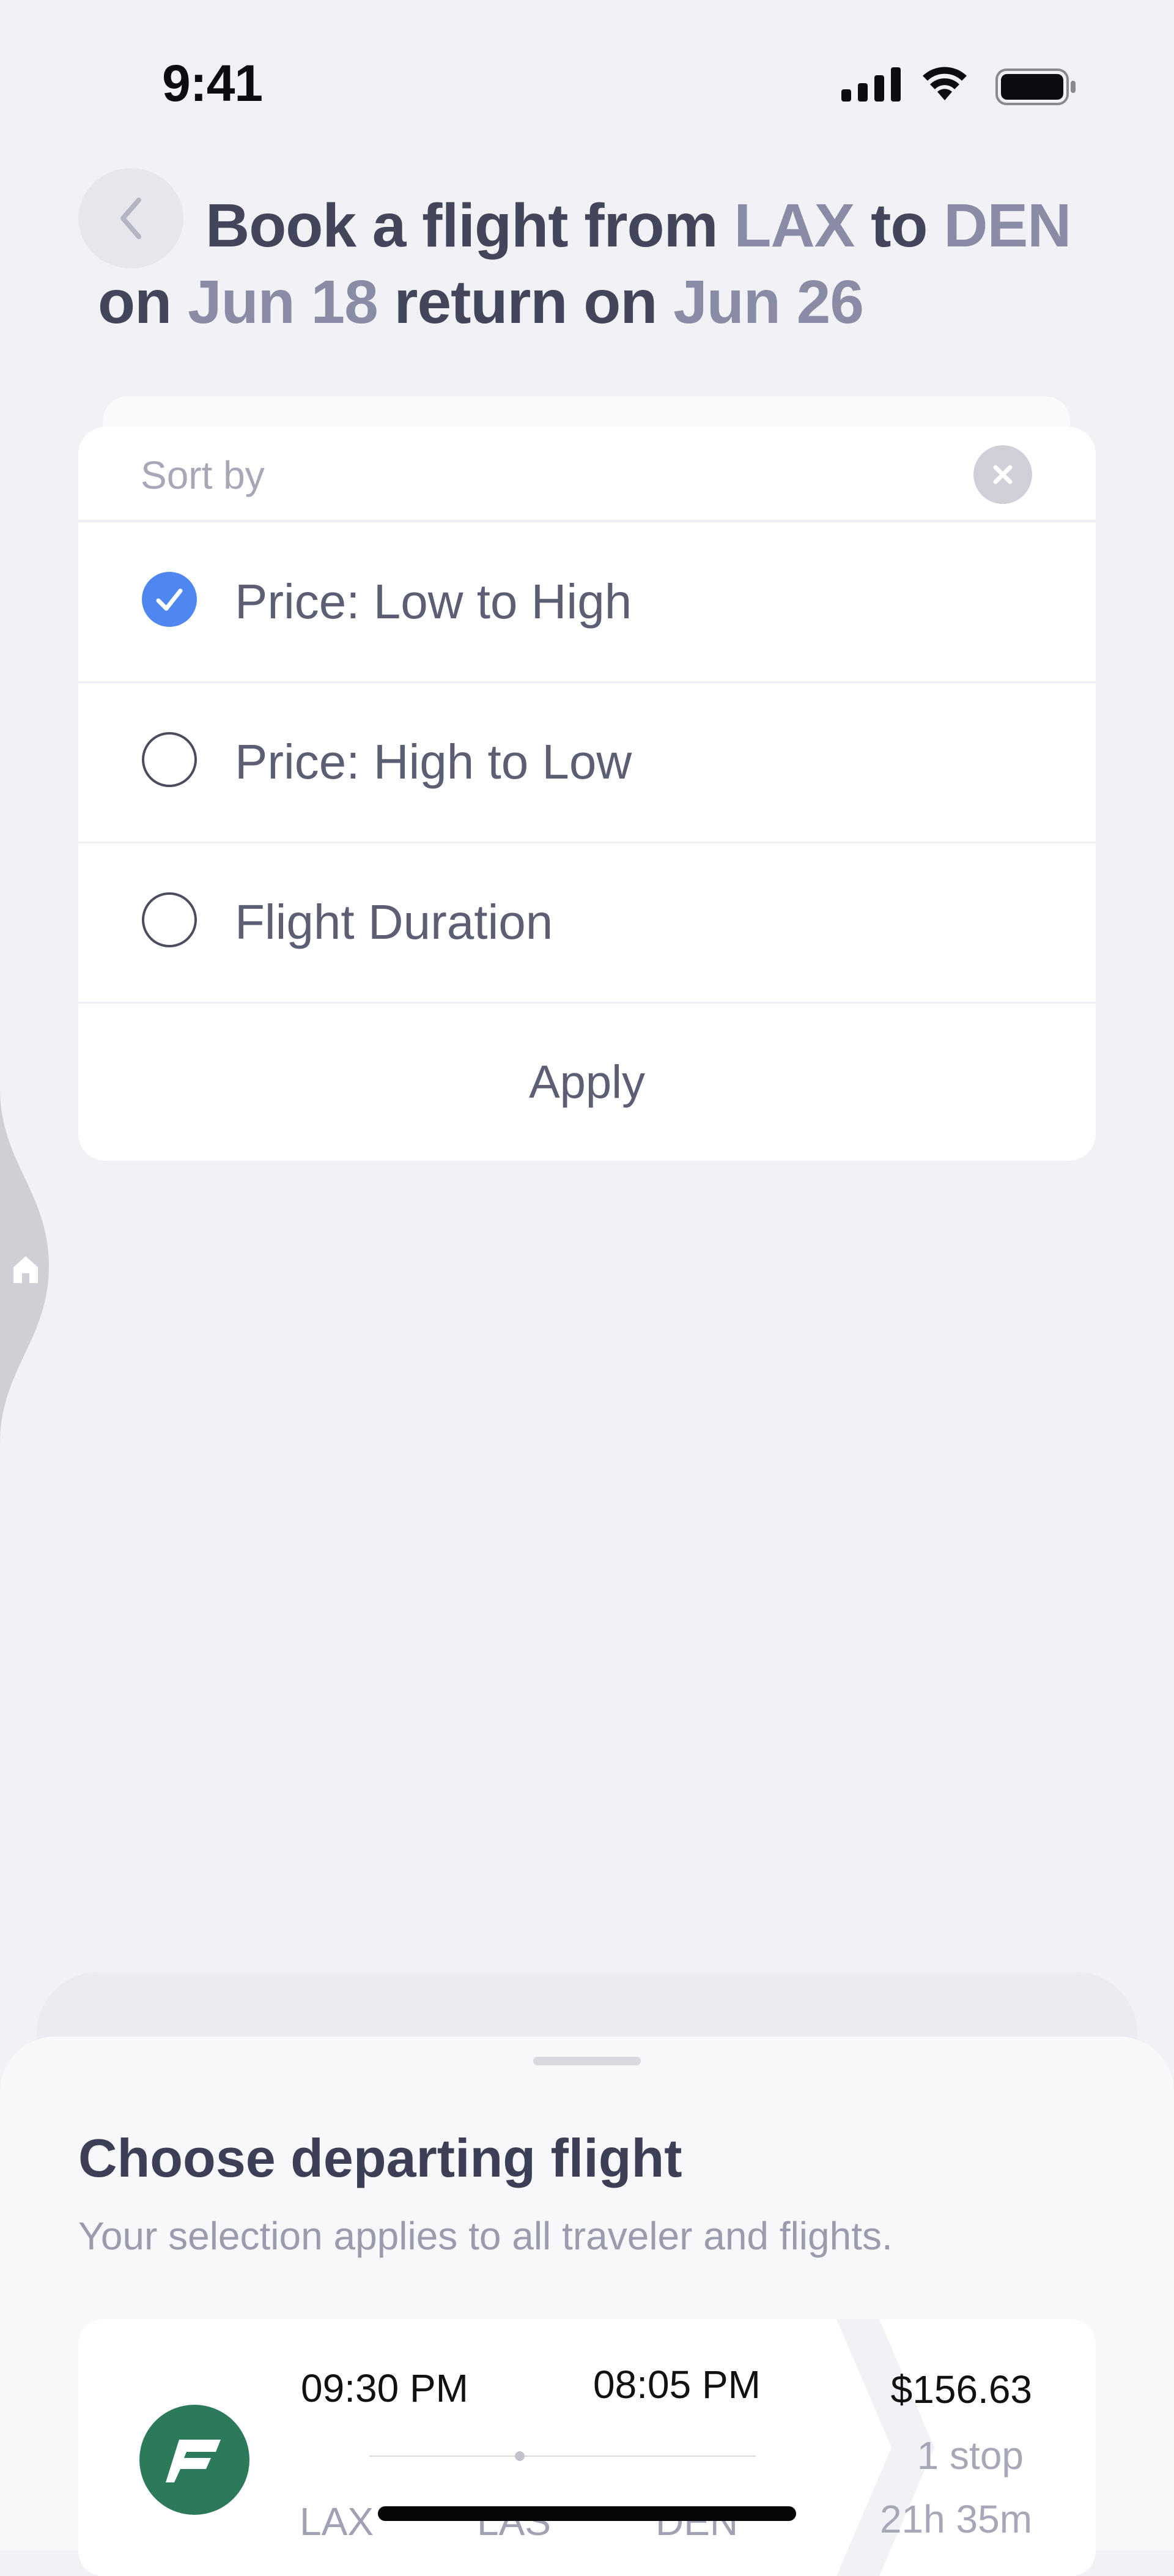 This screenshot has height=2576, width=1174. Describe the element at coordinates (384, 2388) in the screenshot. I see `depart-time: 09:30 PM` at that location.